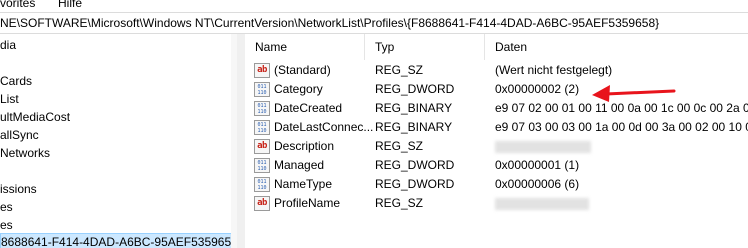 Image resolution: width=748 pixels, height=248 pixels. Describe the element at coordinates (19, 135) in the screenshot. I see `tree-item: allSync` at that location.